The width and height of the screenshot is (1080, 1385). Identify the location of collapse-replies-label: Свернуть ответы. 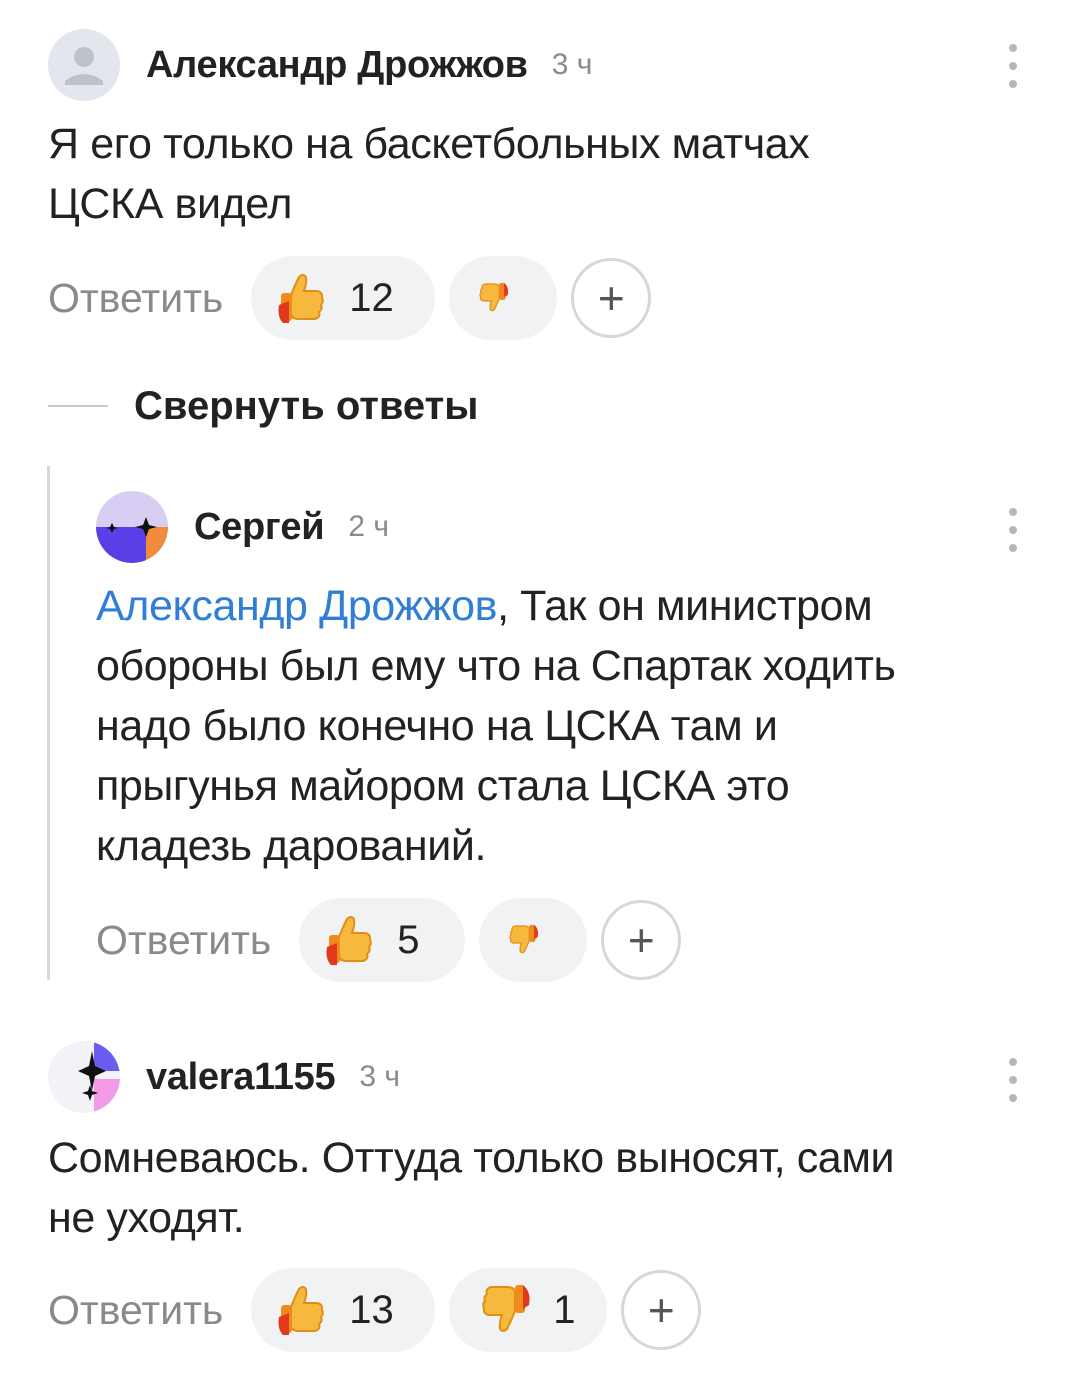
(306, 405).